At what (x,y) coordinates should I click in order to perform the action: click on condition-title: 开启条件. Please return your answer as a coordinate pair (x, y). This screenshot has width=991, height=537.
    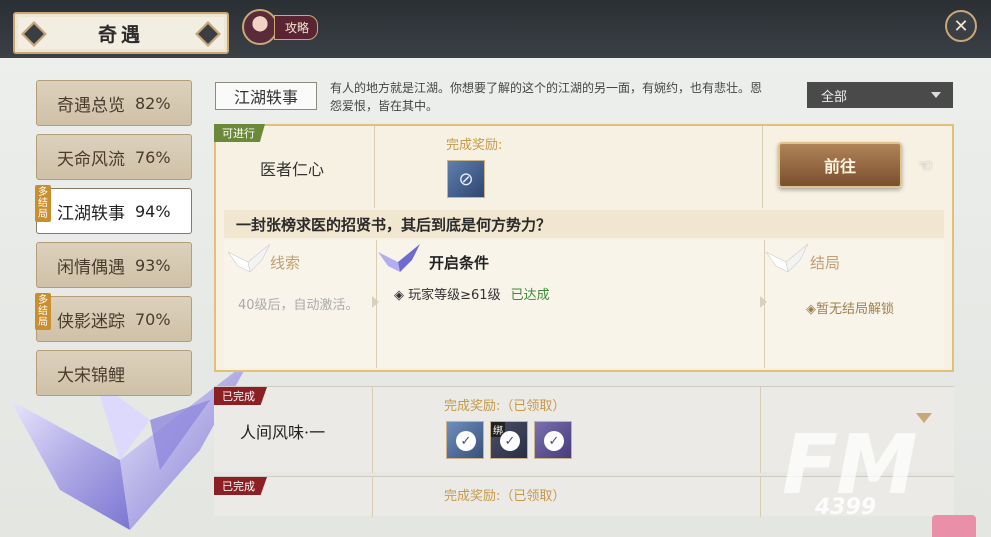
    Looking at the image, I should click on (459, 263).